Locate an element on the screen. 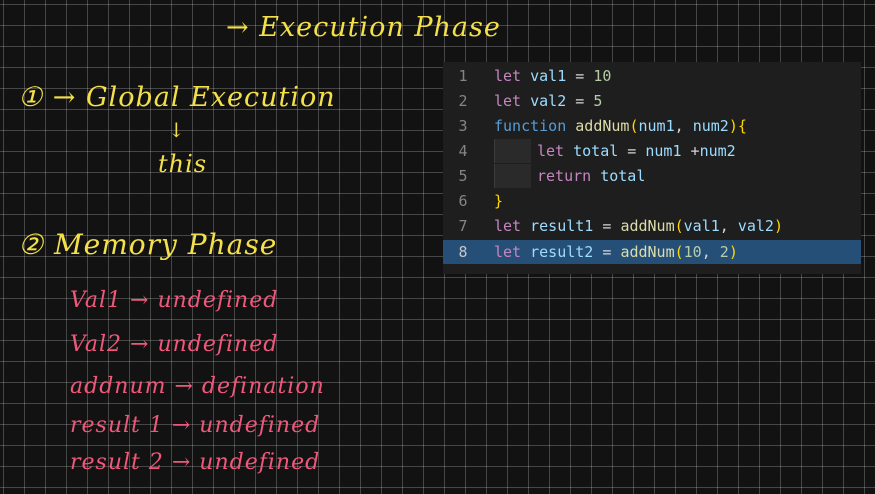  line-number: 2 is located at coordinates (463, 101).